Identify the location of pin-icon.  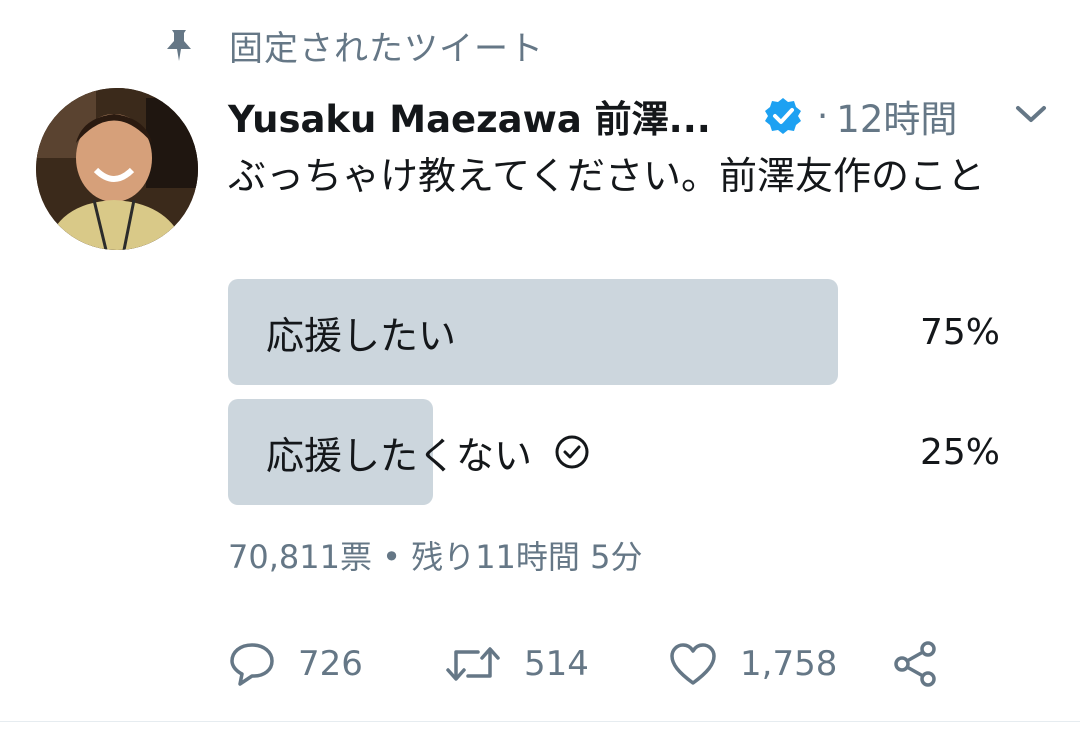
(179, 45).